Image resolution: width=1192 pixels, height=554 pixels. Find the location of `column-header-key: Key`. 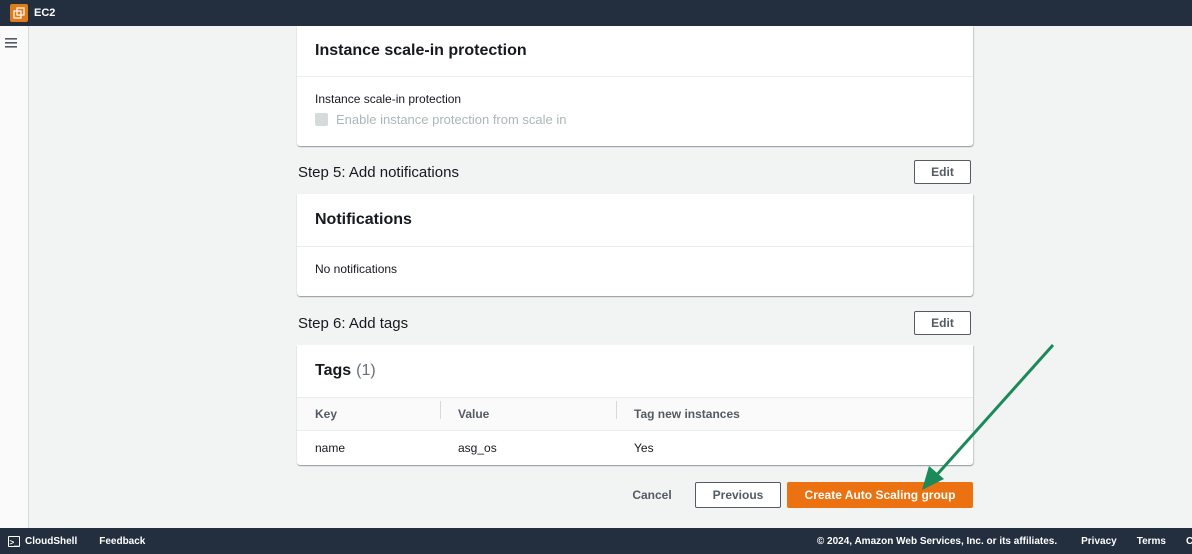

column-header-key: Key is located at coordinates (326, 414).